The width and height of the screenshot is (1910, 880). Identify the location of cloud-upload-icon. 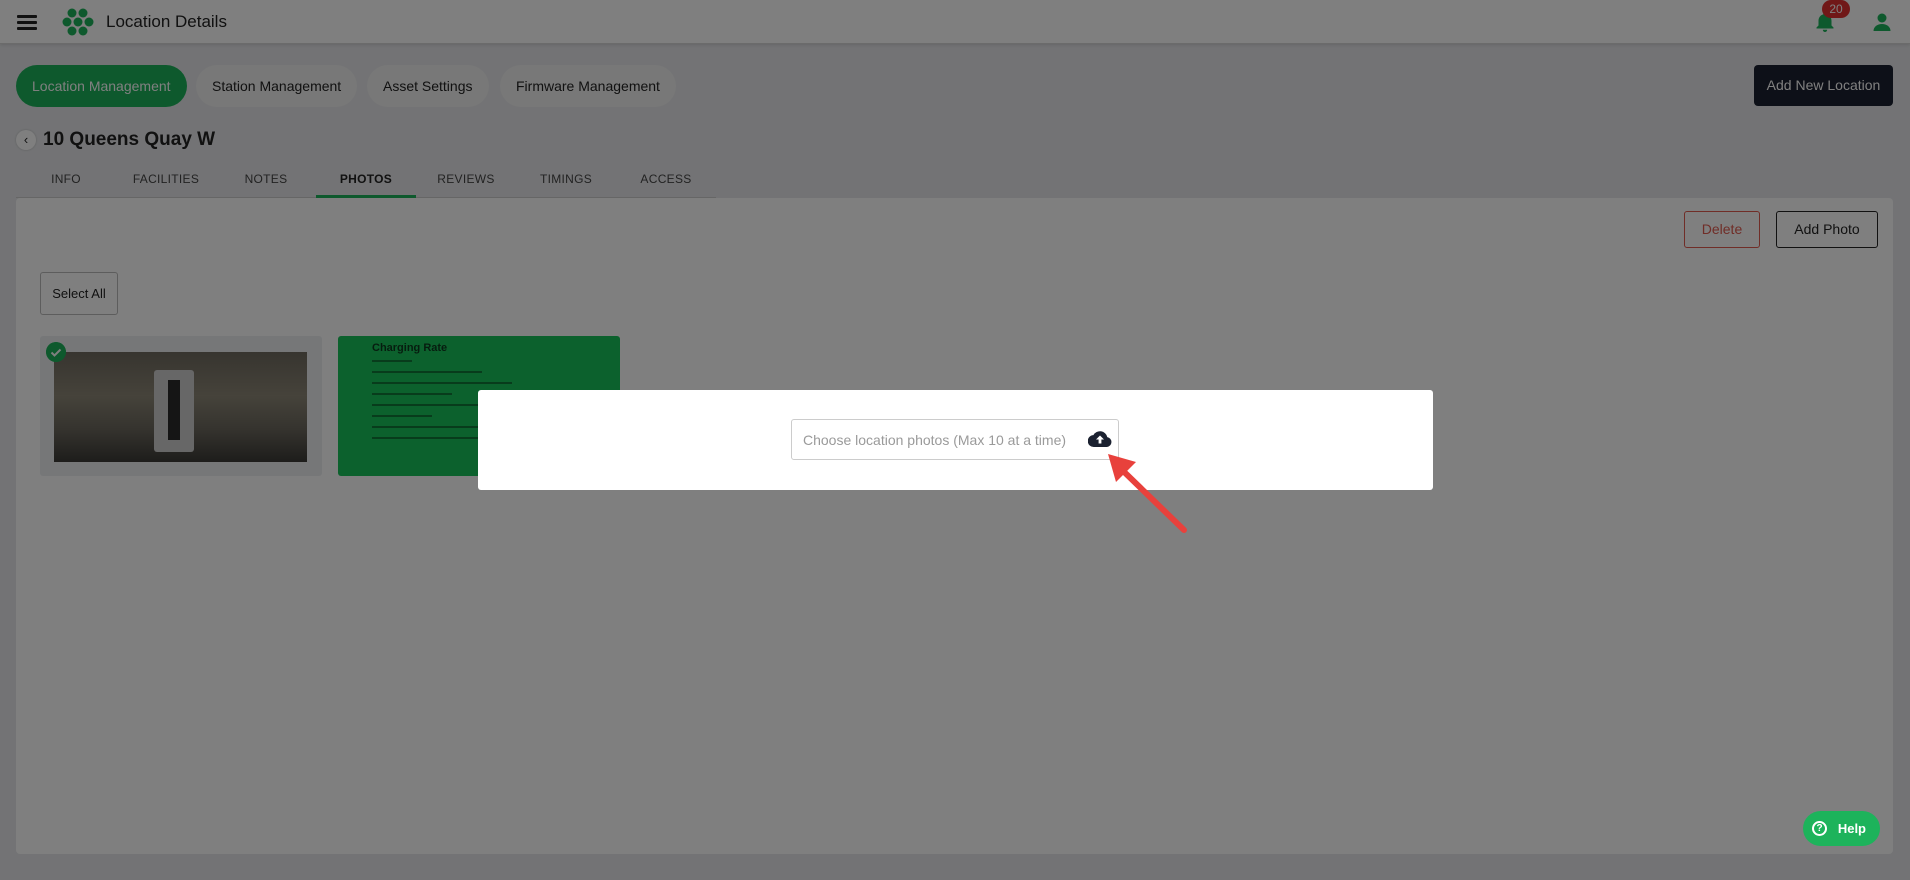
(1100, 439).